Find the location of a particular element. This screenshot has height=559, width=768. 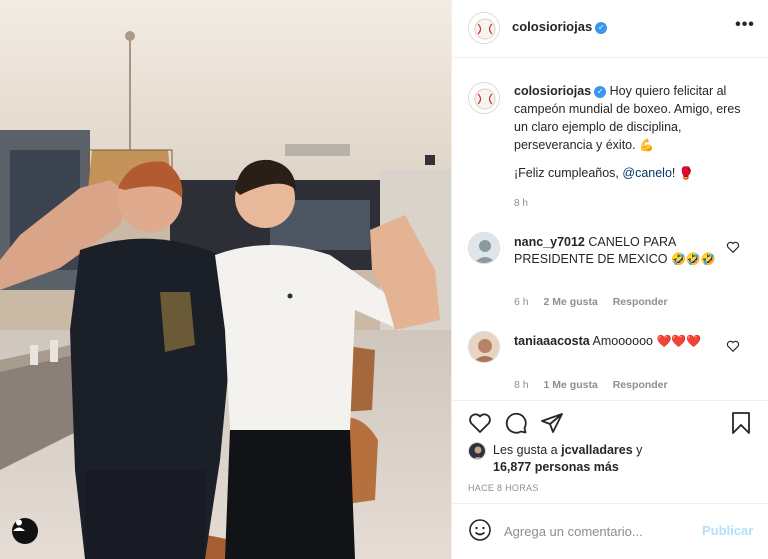

comment-body: taniaaacosta Amoooooo ❤️❤️❤️ is located at coordinates (624, 341).